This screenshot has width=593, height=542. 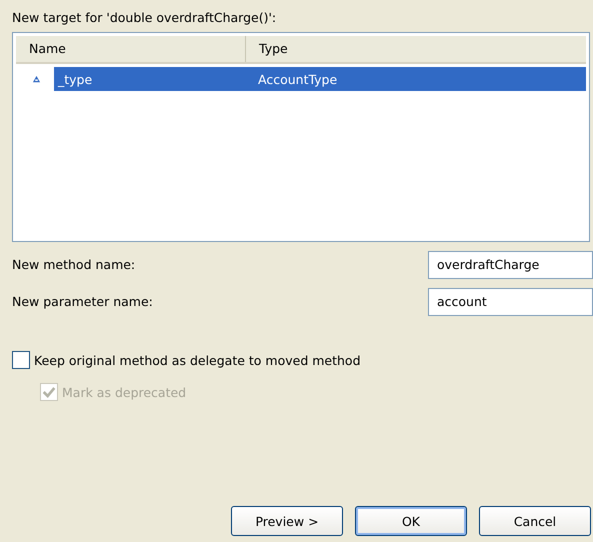 I want to click on input-field: overdraftCharge, so click(x=510, y=264).